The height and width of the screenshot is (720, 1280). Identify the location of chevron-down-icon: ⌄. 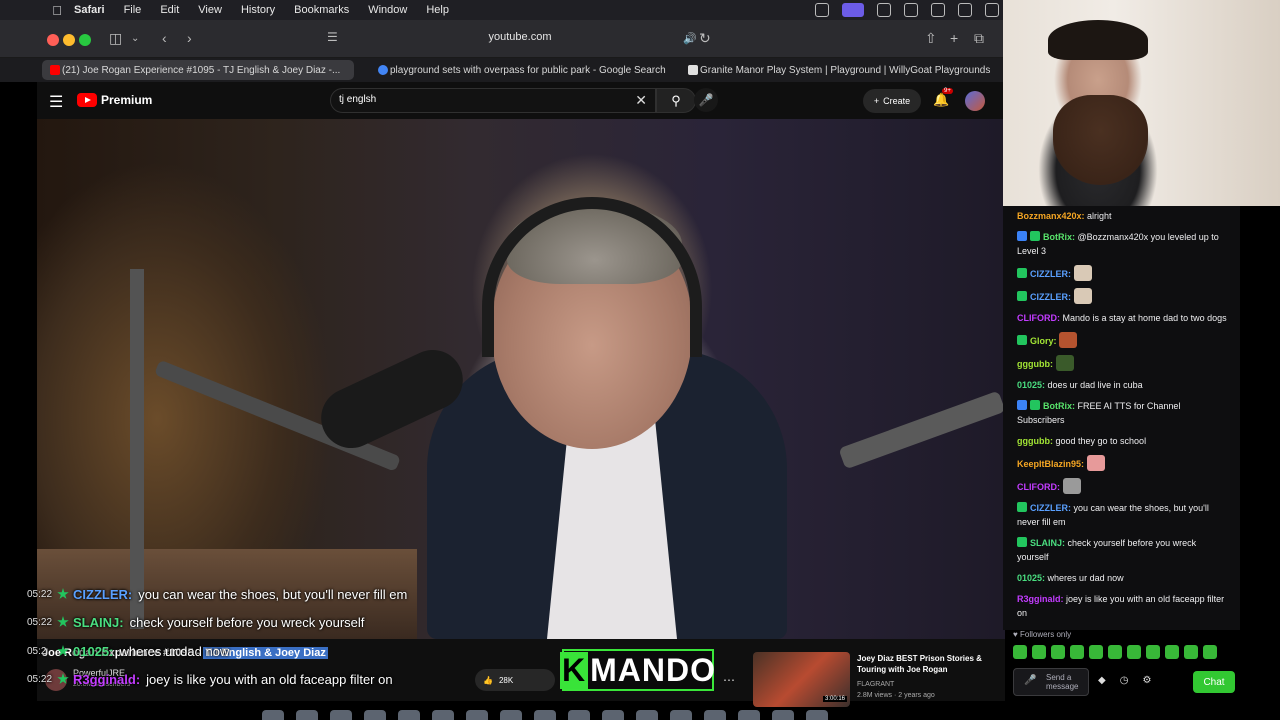
(135, 38).